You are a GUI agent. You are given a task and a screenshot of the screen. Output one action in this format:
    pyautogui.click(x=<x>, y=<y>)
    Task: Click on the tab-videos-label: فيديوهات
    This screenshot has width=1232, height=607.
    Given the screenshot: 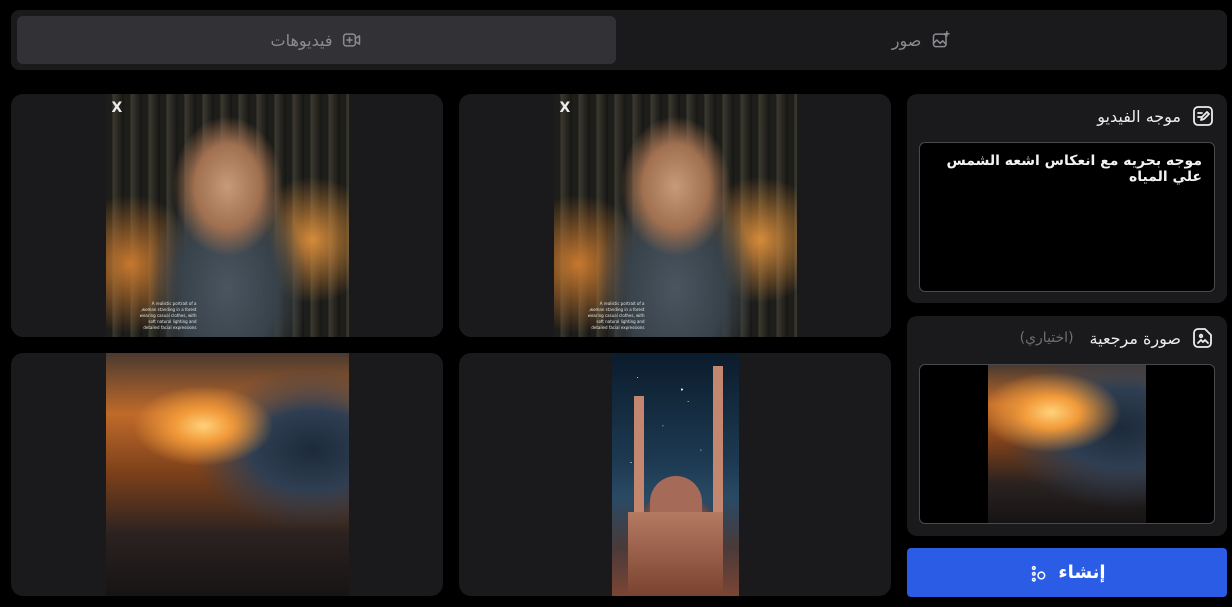 What is the action you would take?
    pyautogui.click(x=301, y=40)
    